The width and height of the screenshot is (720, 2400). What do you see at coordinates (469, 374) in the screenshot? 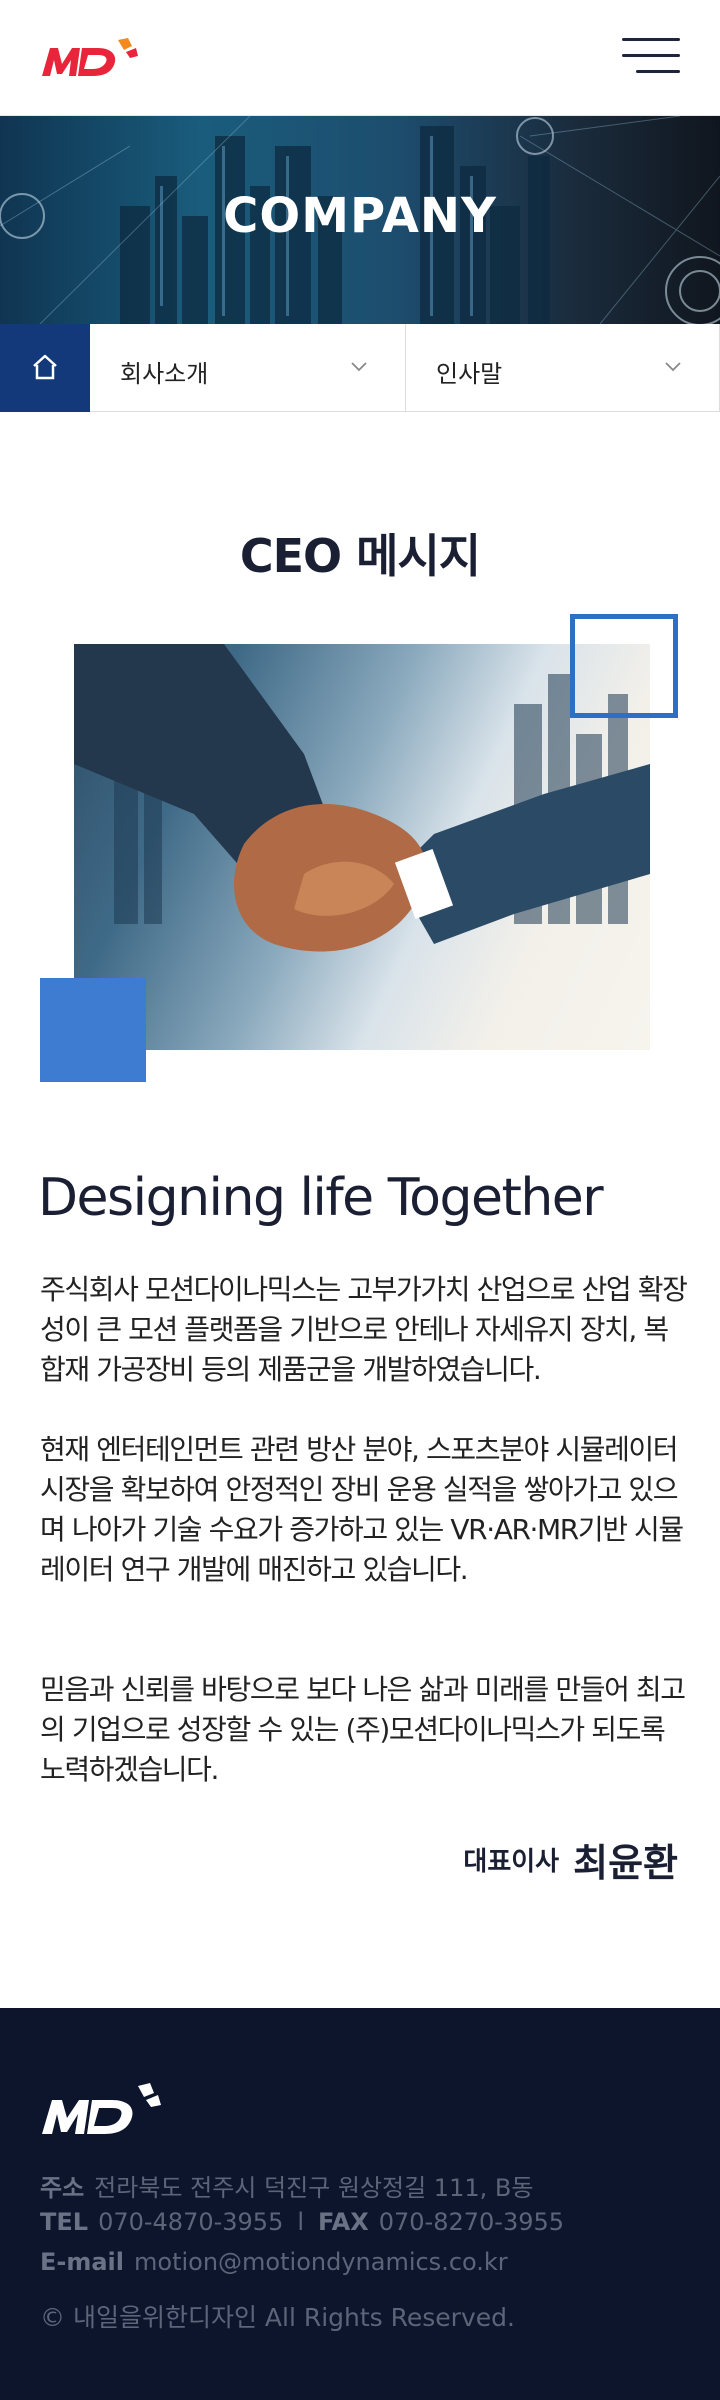
I see `page-dropdown-label: 인사말` at bounding box center [469, 374].